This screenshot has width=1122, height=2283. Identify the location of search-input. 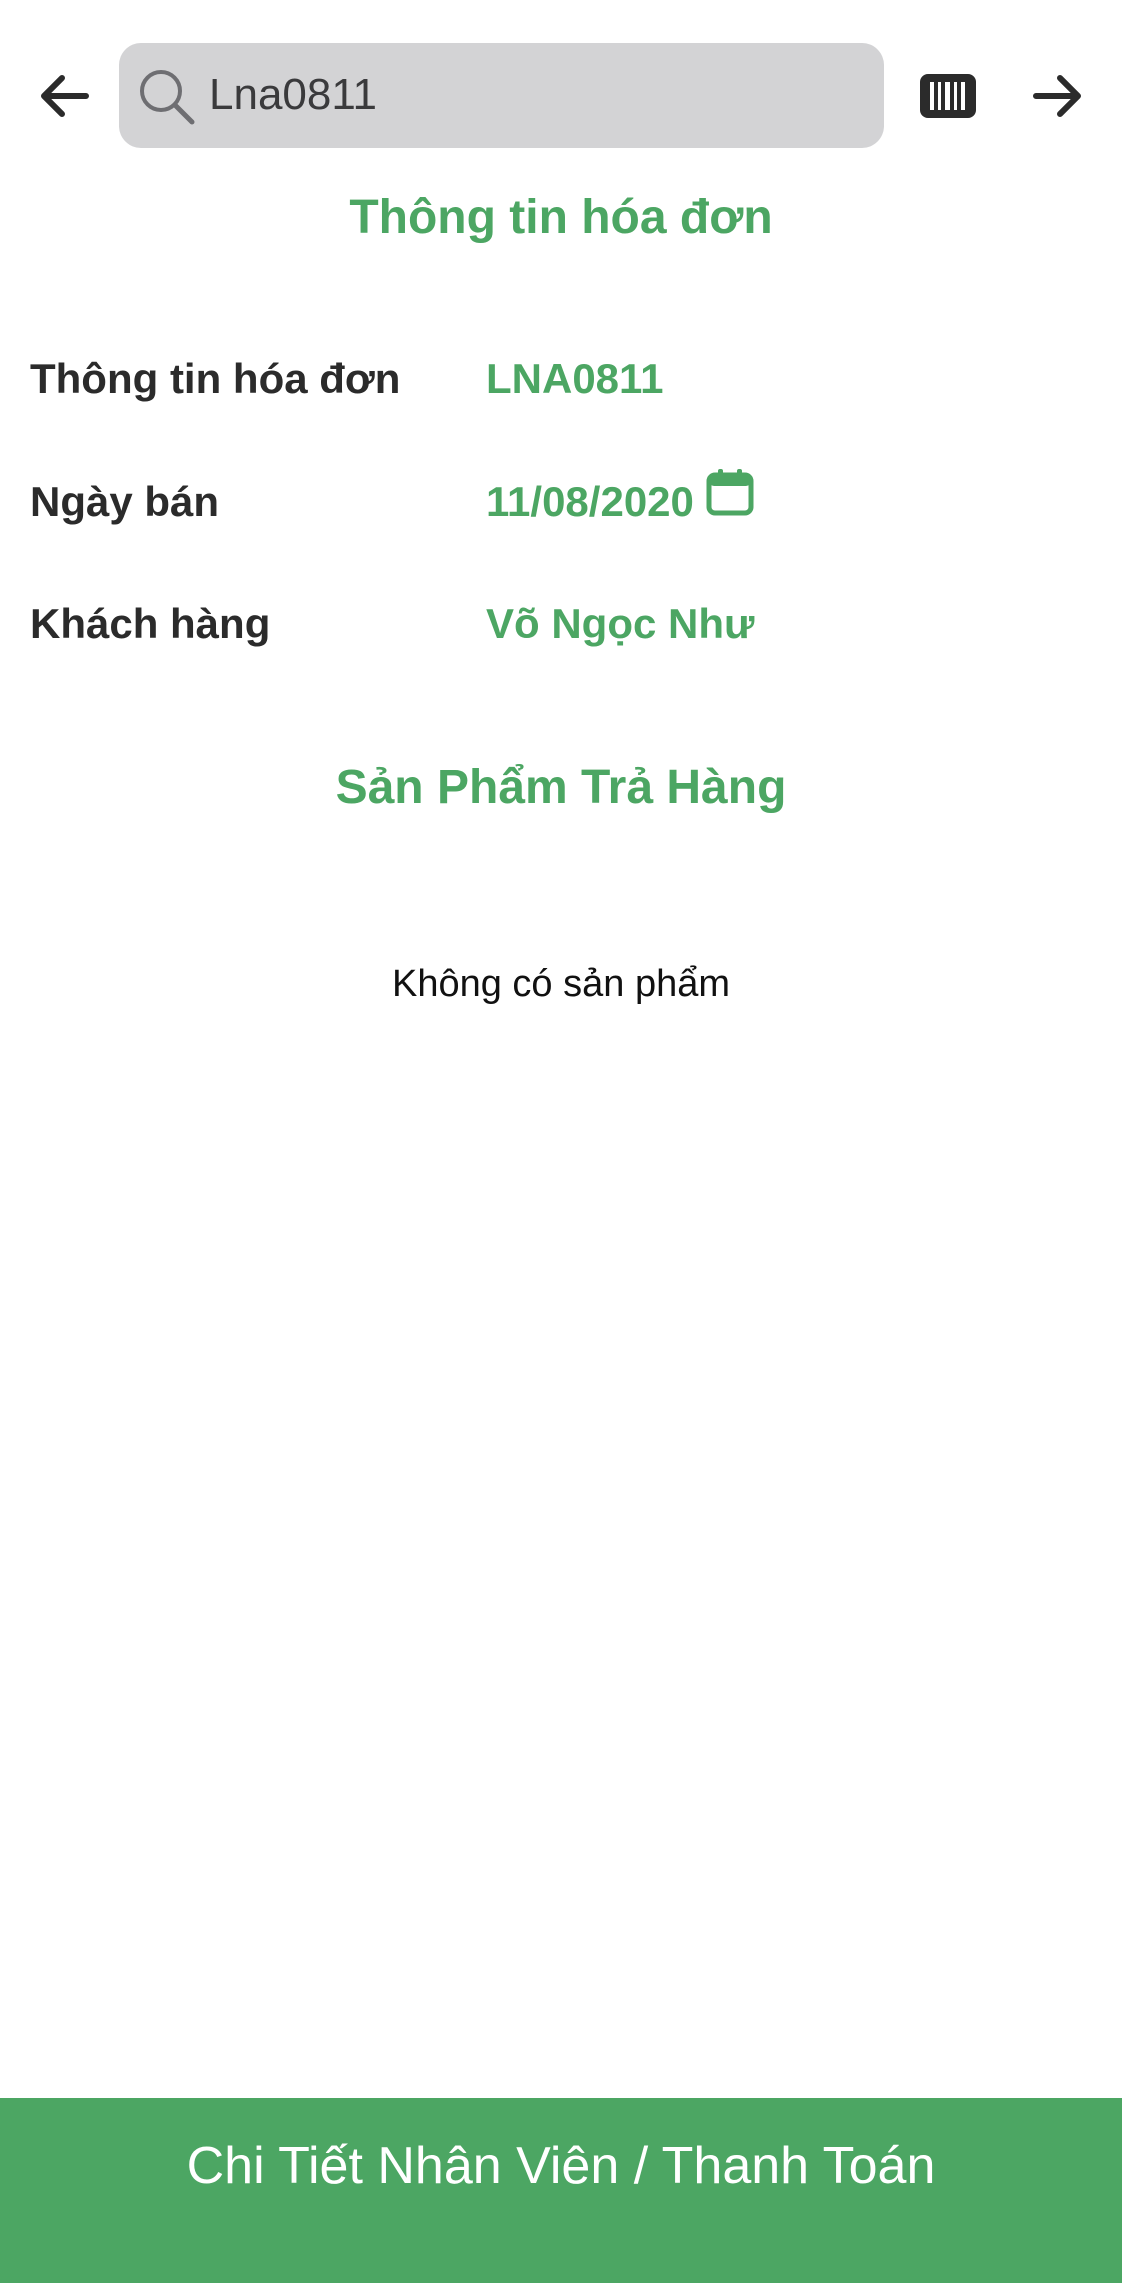
(529, 95).